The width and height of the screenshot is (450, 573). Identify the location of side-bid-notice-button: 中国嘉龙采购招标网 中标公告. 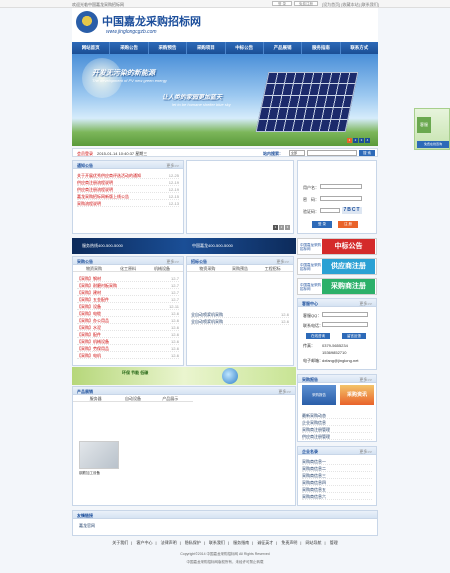
(337, 246).